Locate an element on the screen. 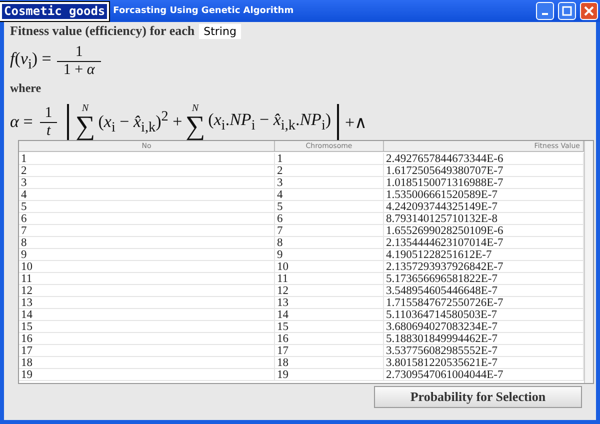  table-cell: 3.548954605446648E-7 is located at coordinates (484, 291).